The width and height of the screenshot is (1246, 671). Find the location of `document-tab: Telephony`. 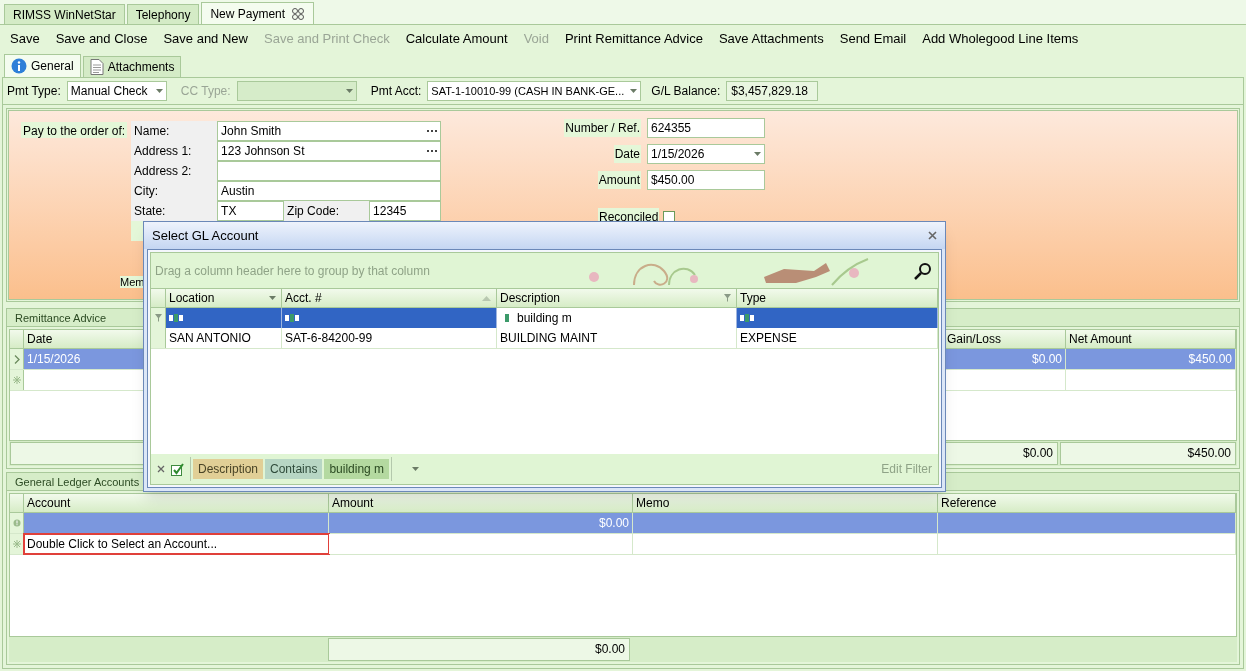

document-tab: Telephony is located at coordinates (163, 14).